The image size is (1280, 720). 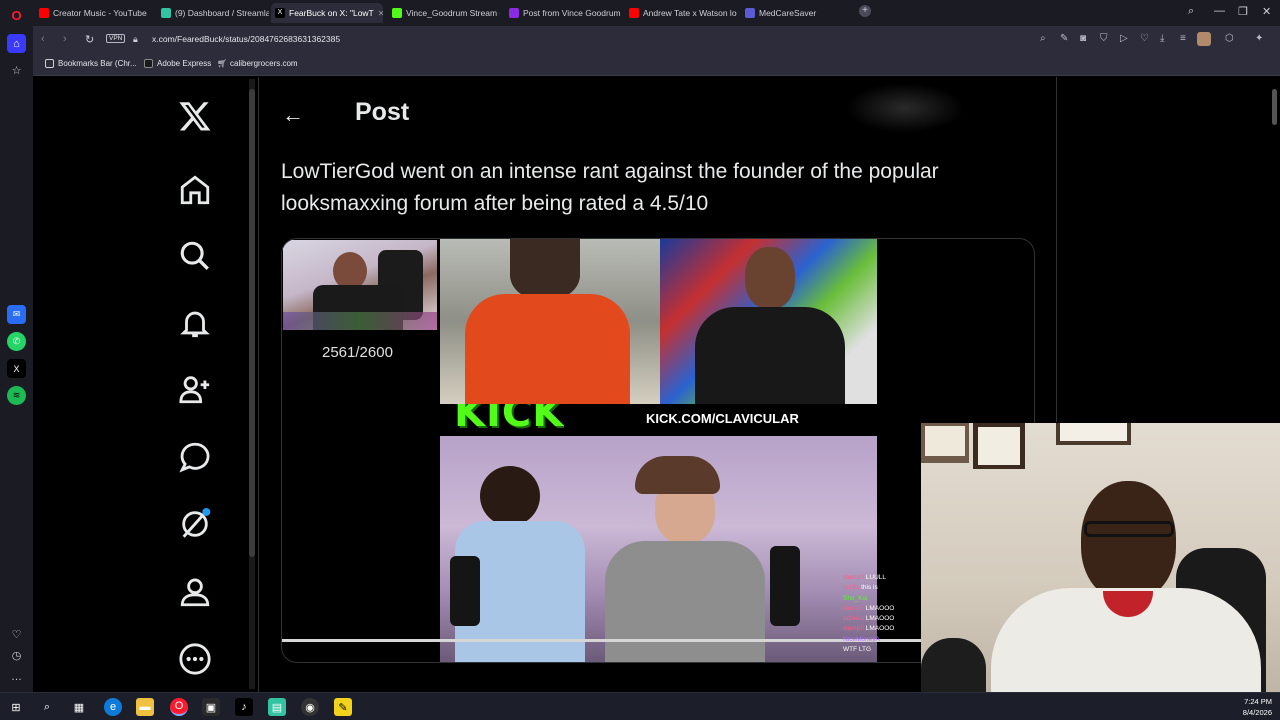 What do you see at coordinates (16, 395) in the screenshot?
I see `spotify-icon: ≋` at bounding box center [16, 395].